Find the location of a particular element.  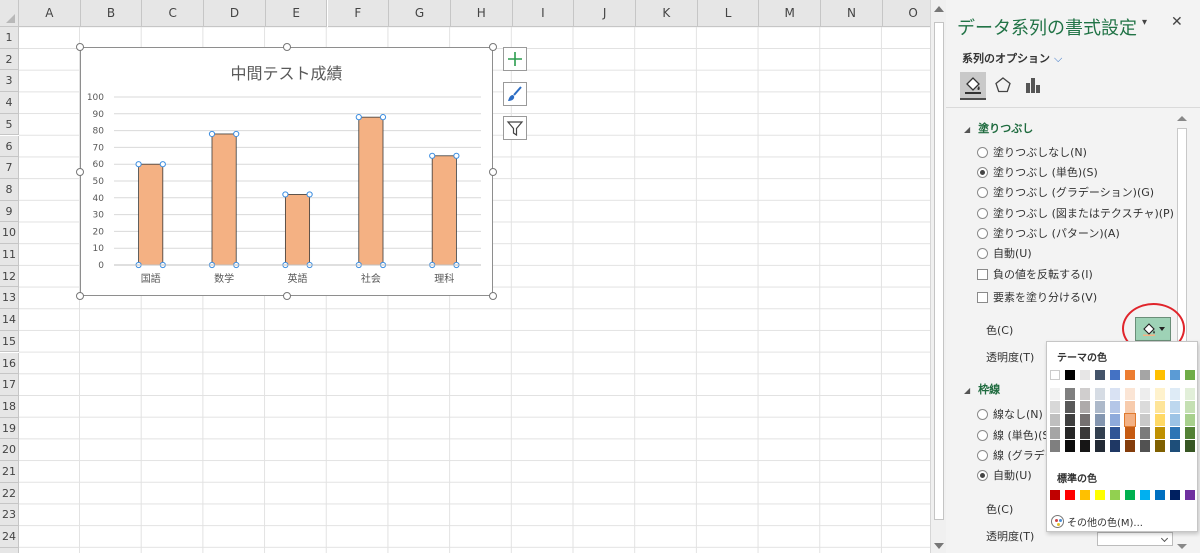

row-header-11: 11 is located at coordinates (9, 255).